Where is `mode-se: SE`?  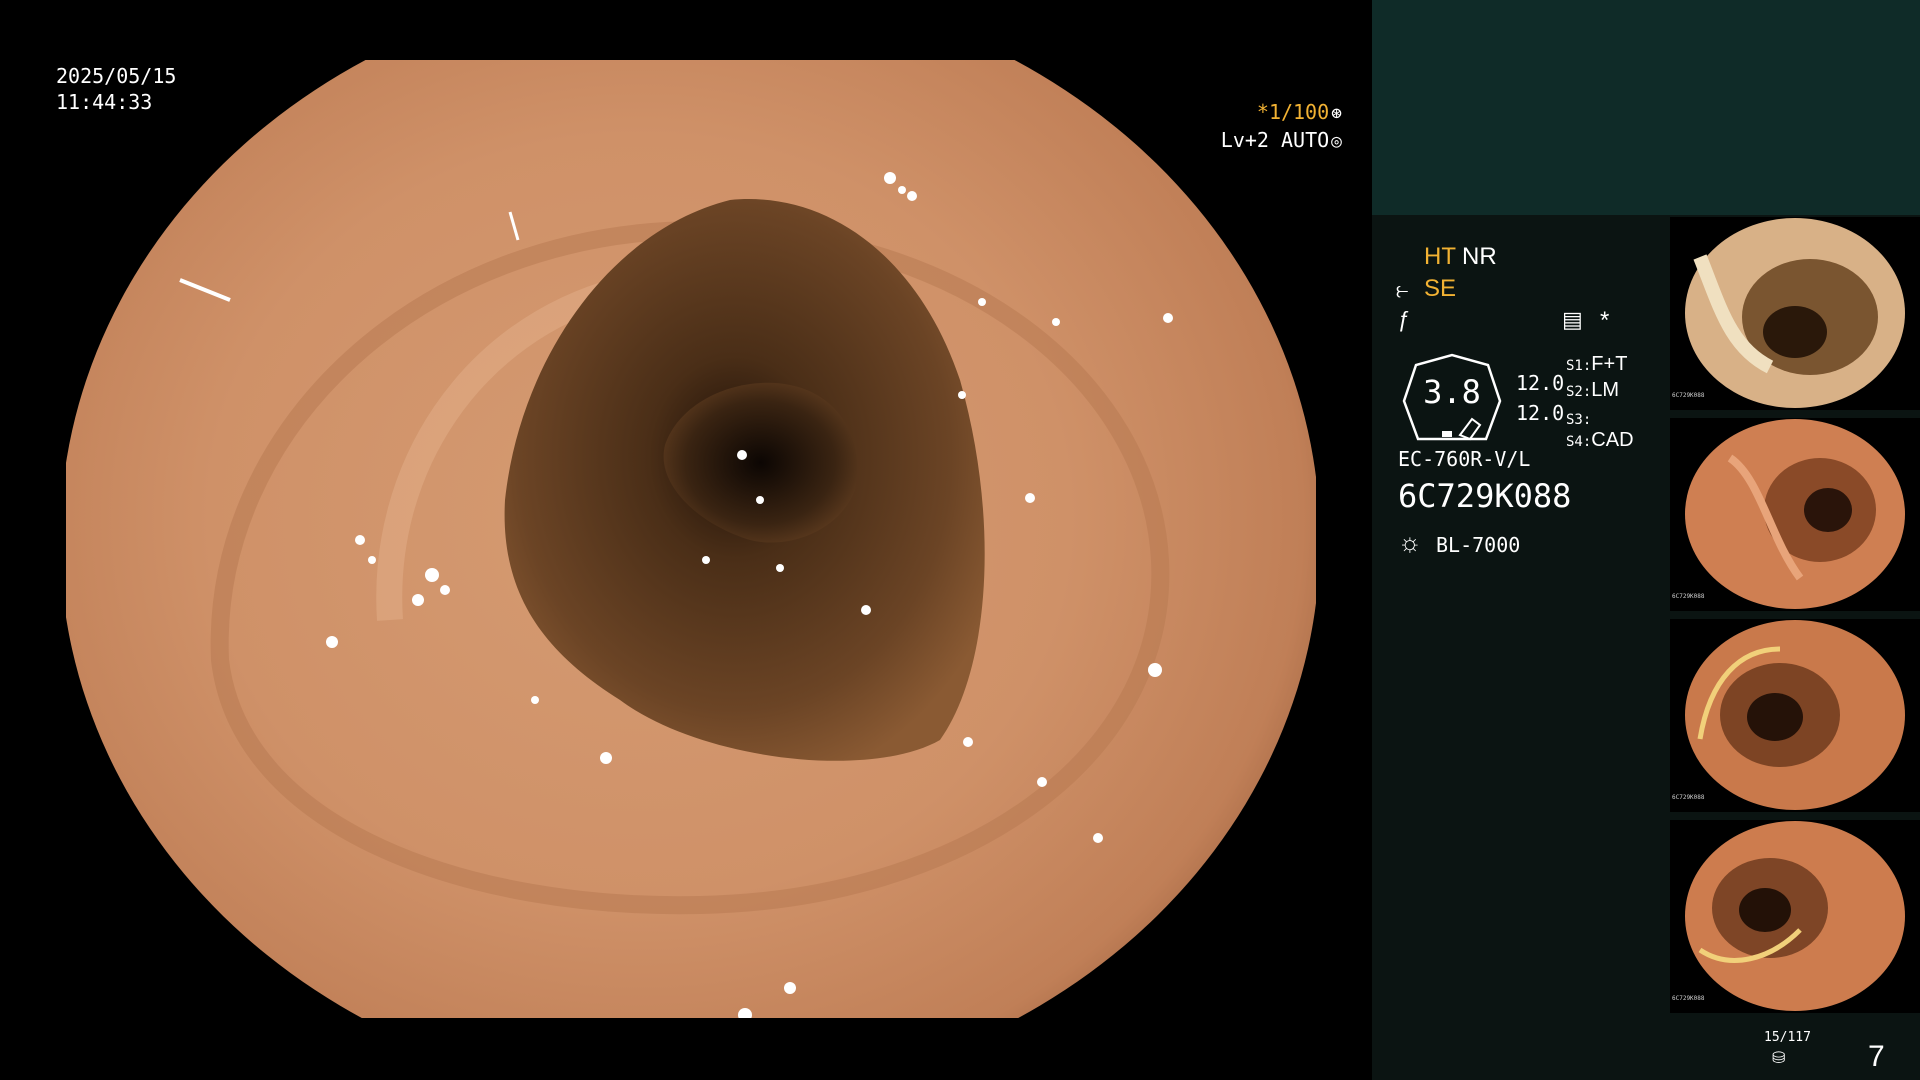
mode-se: SE is located at coordinates (1440, 288).